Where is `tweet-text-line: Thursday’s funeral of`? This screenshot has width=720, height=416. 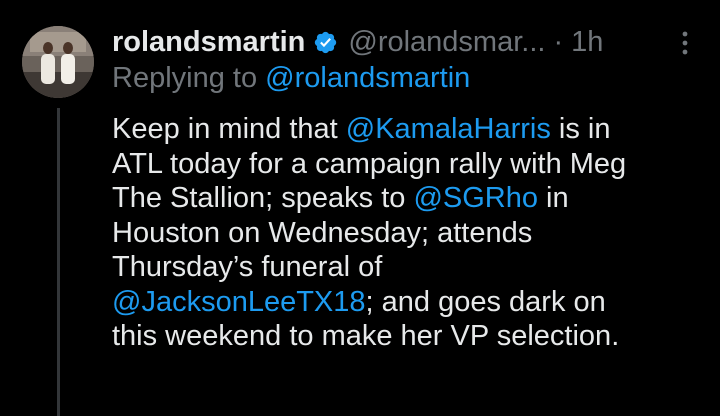 tweet-text-line: Thursday’s funeral of is located at coordinates (412, 267).